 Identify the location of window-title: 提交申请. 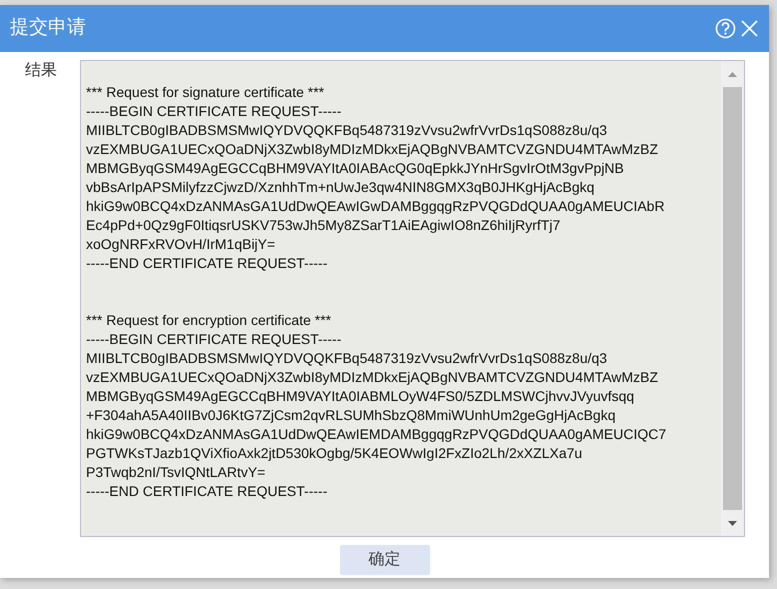
(48, 28).